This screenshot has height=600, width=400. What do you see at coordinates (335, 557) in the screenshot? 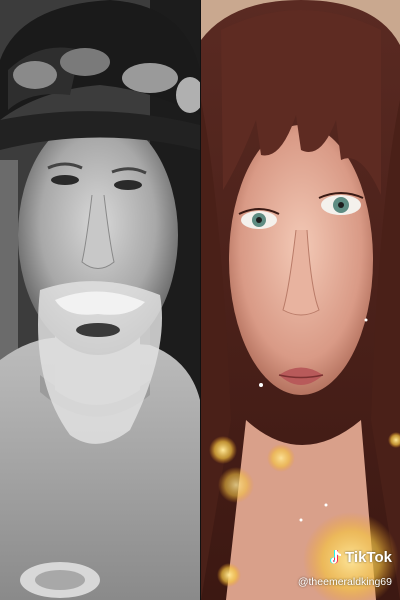
I see `tiktok-note-icon` at bounding box center [335, 557].